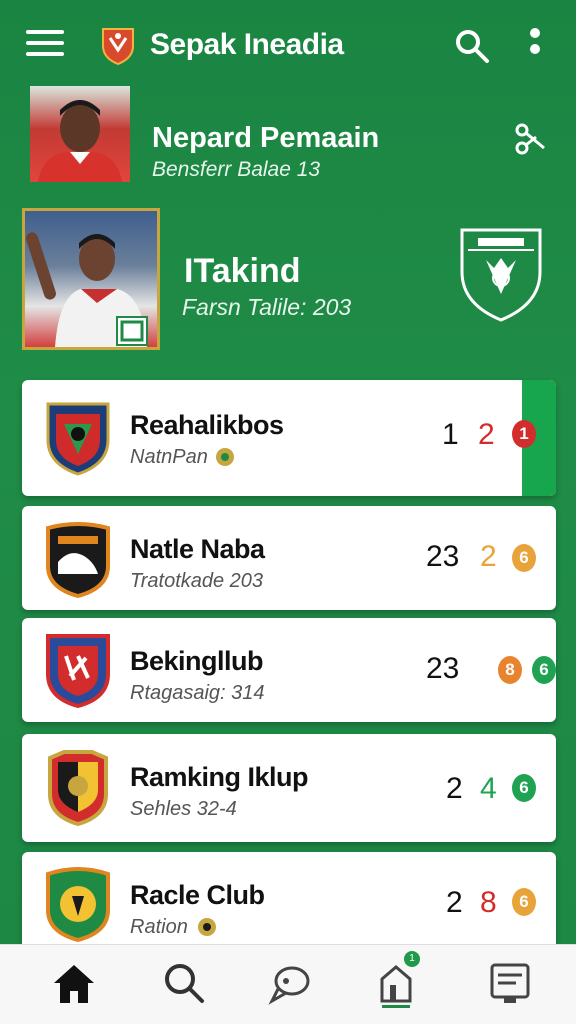 This screenshot has width=576, height=1024. I want to click on club-list-item: Reahalikbos NatnPan 1 2 1, so click(289, 438).